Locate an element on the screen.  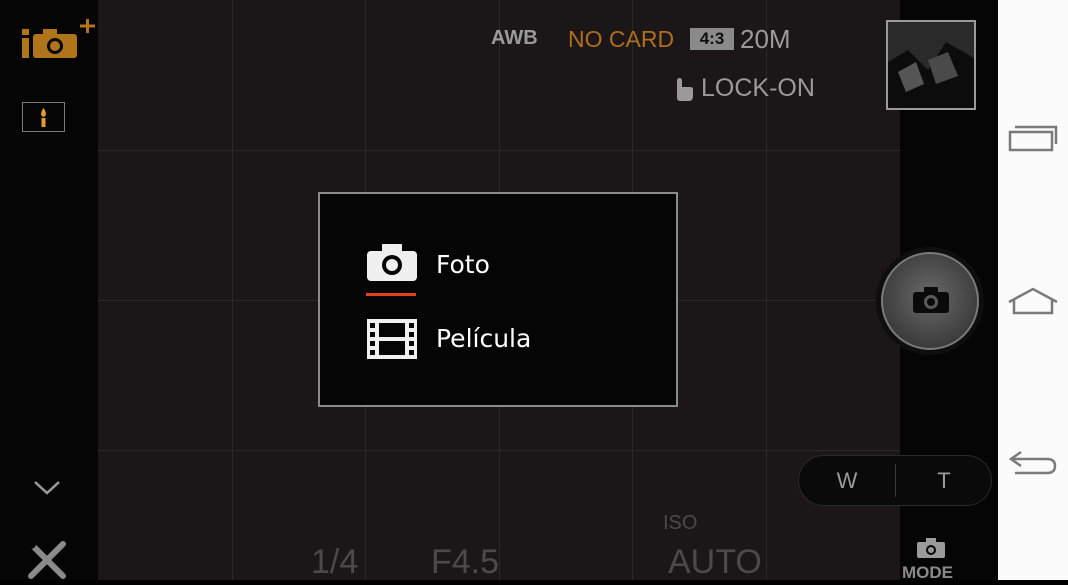
zoom-control: W T is located at coordinates (895, 480).